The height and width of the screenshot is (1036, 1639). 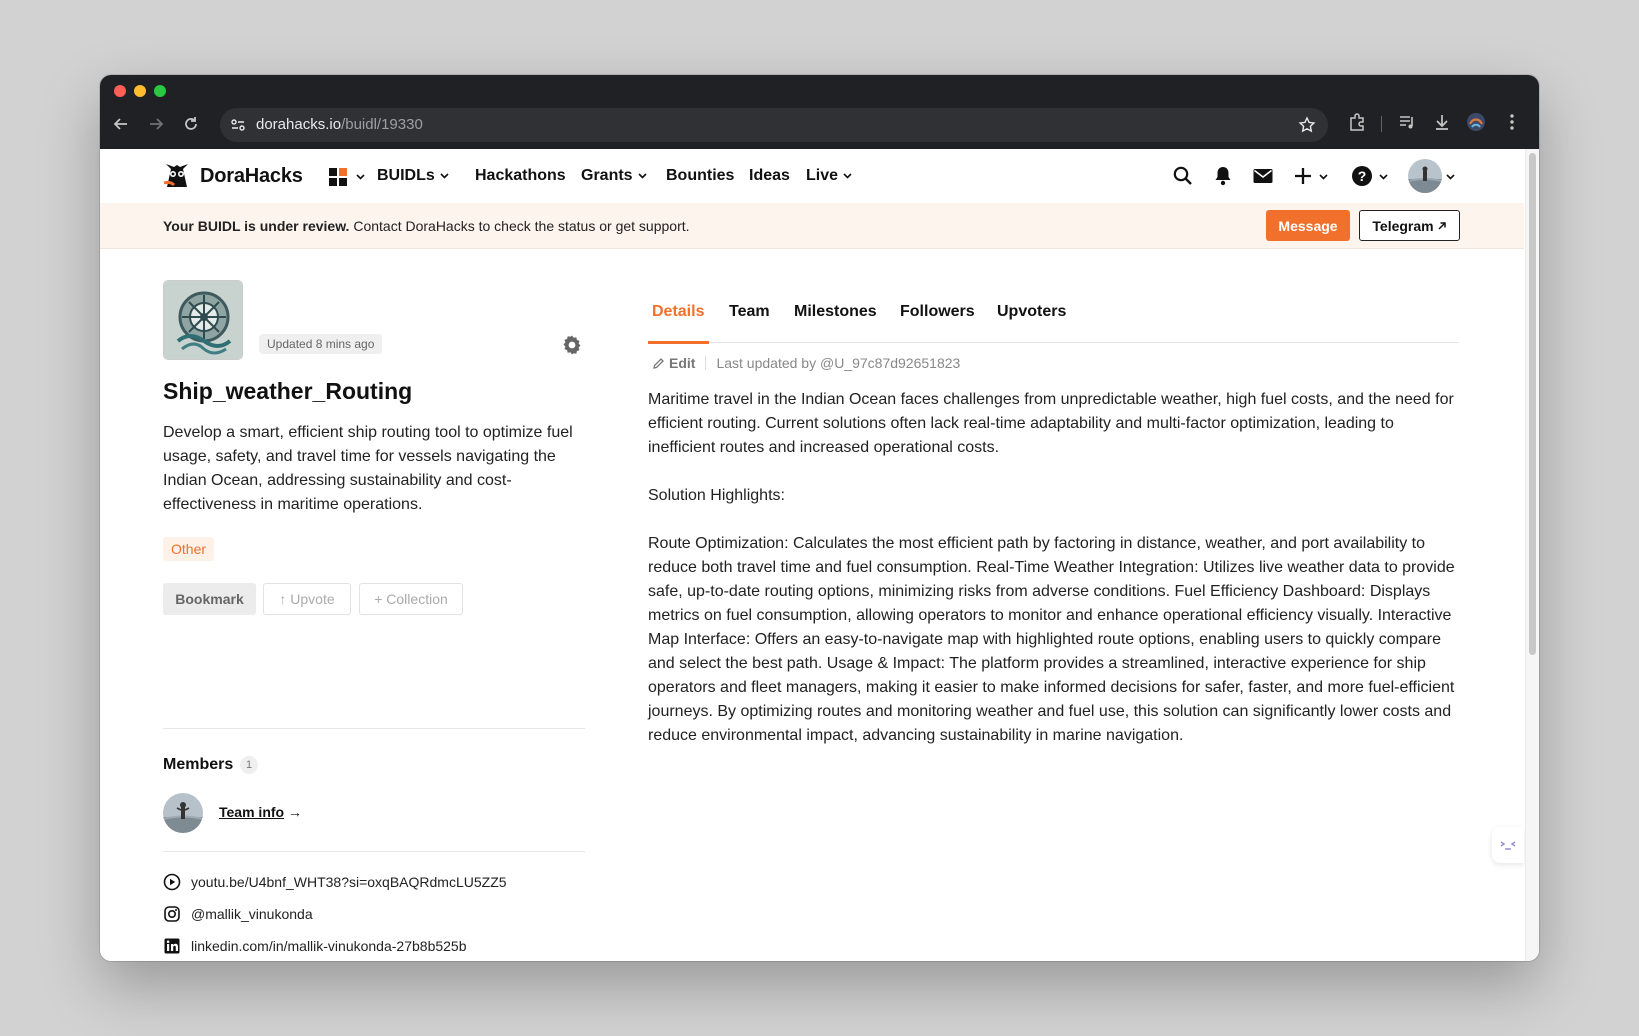 I want to click on pencil-icon, so click(x=658, y=363).